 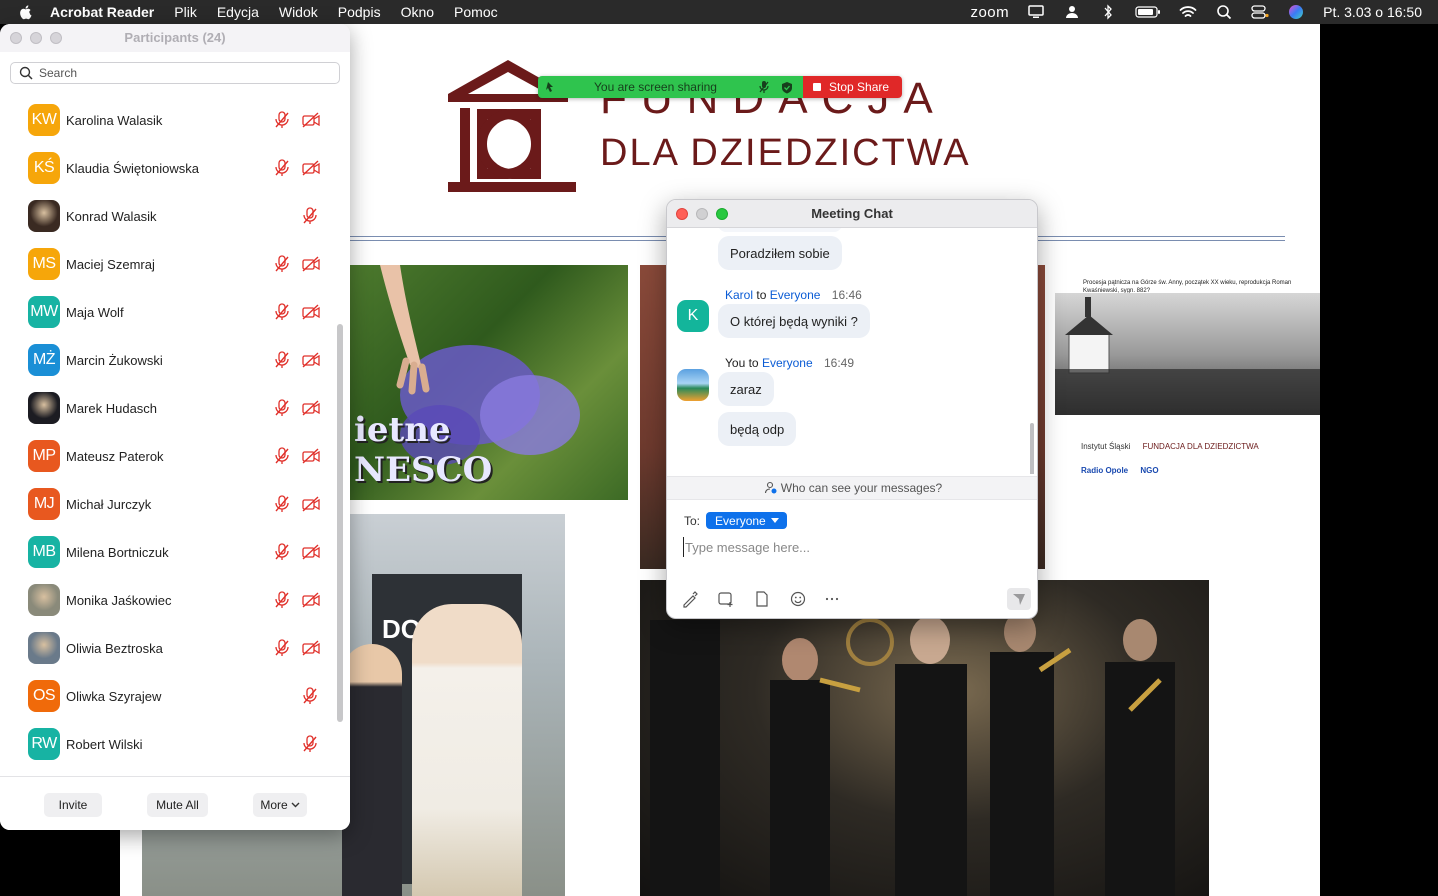 I want to click on participant-row: Monika Jaśkowiec, so click(x=167, y=600).